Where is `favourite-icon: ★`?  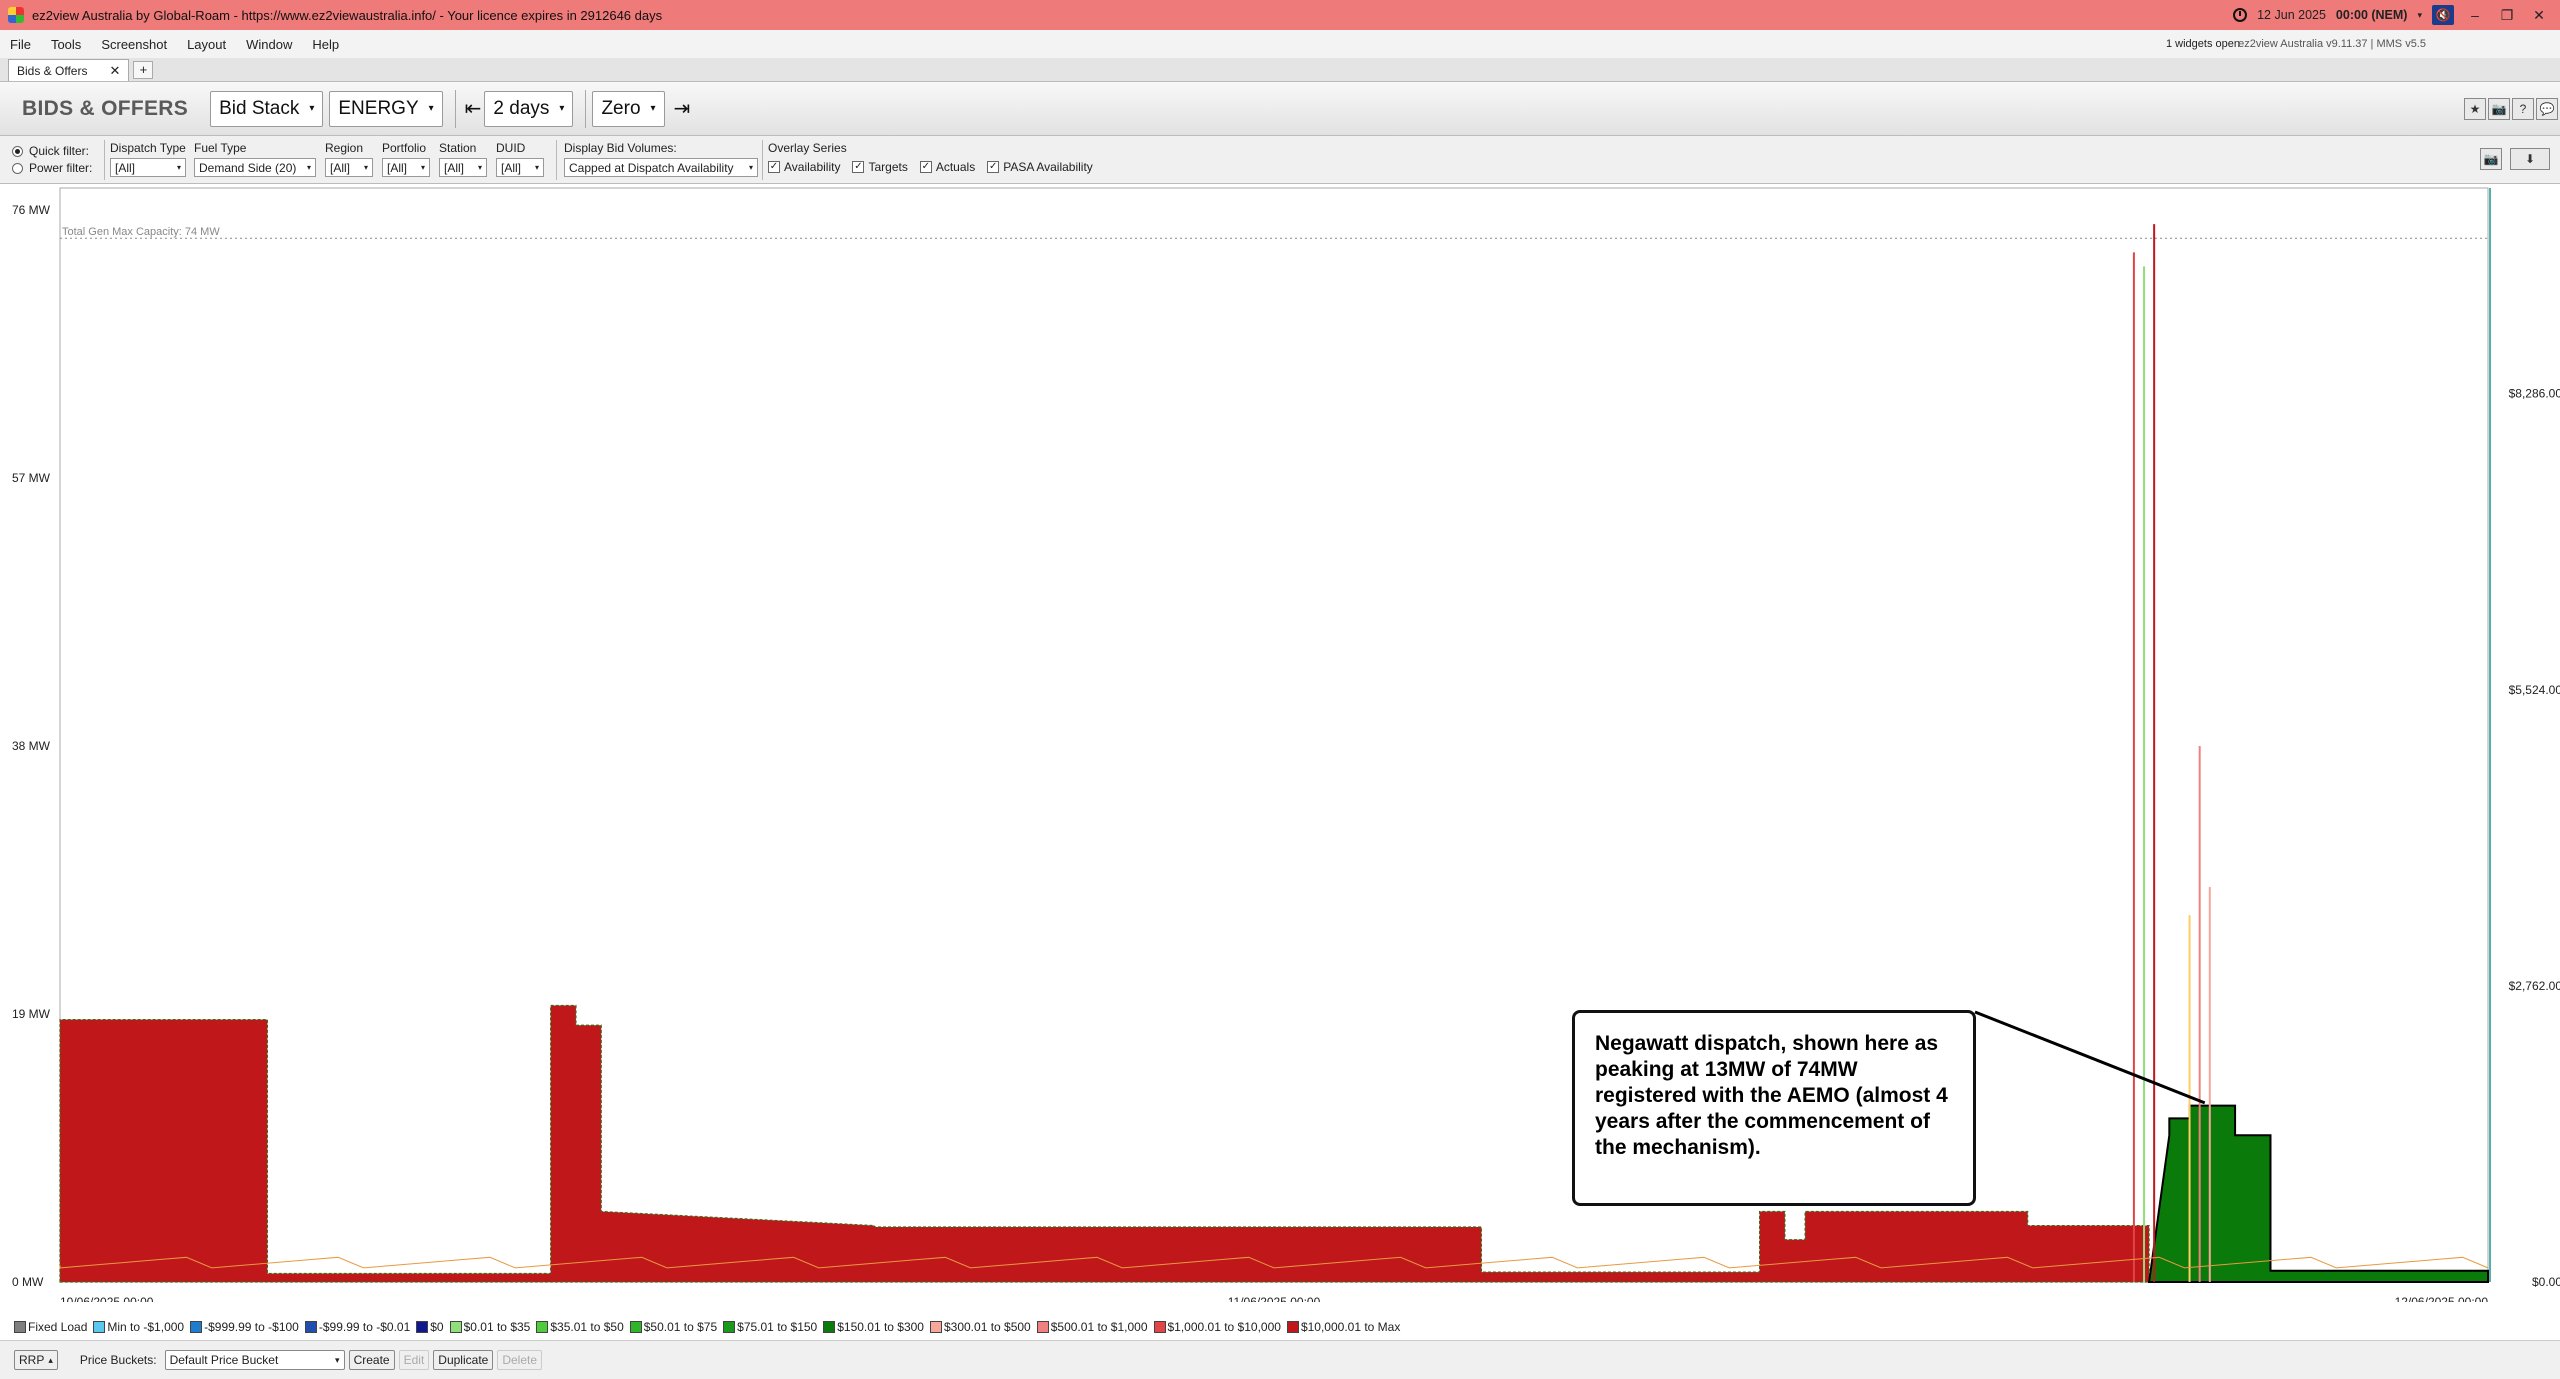 favourite-icon: ★ is located at coordinates (2475, 109).